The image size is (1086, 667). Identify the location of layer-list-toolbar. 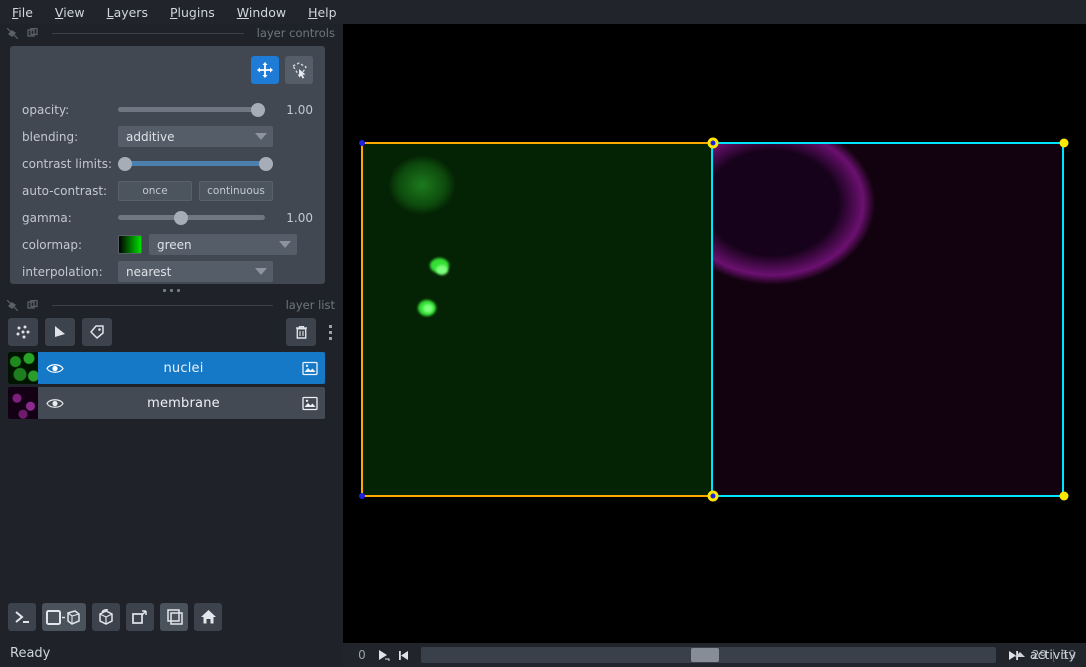
(171, 333).